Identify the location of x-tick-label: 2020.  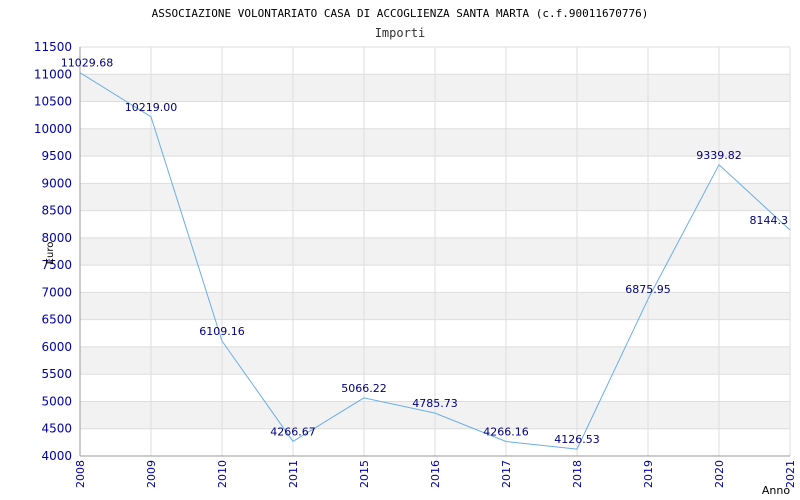
(719, 474).